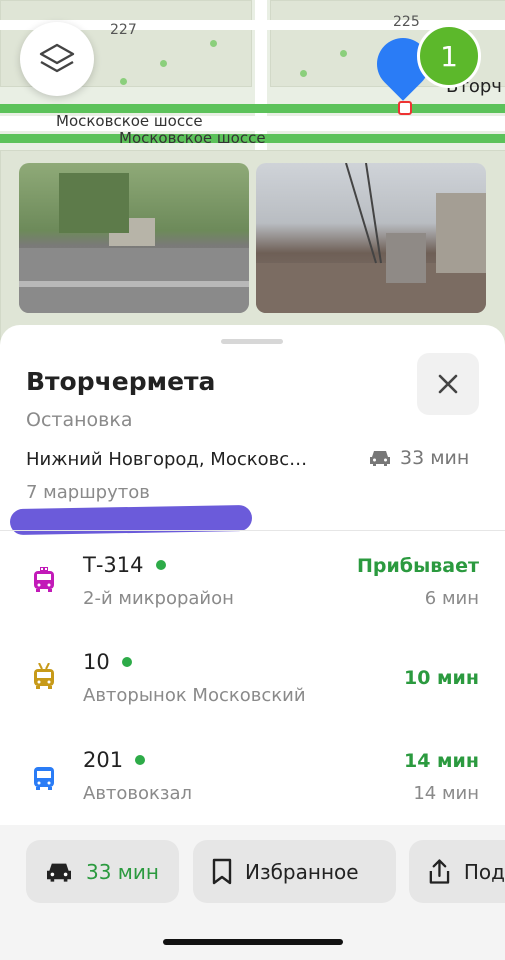 This screenshot has width=505, height=960. Describe the element at coordinates (449, 56) in the screenshot. I see `stop-count-badge: 1` at that location.